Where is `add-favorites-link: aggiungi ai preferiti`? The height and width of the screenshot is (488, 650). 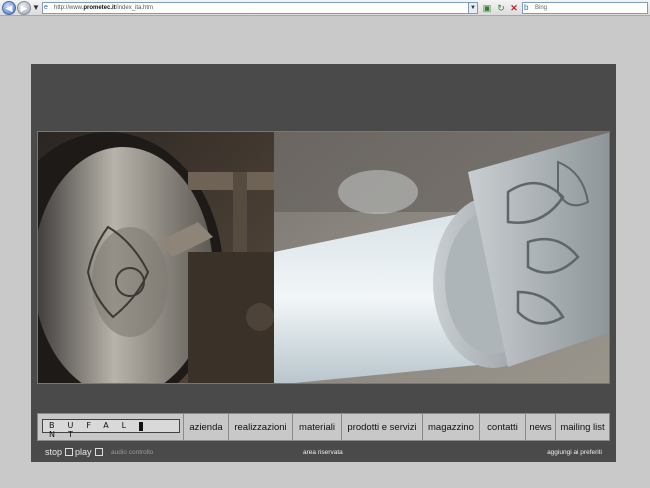
add-favorites-link: aggiungi ai preferiti is located at coordinates (574, 452).